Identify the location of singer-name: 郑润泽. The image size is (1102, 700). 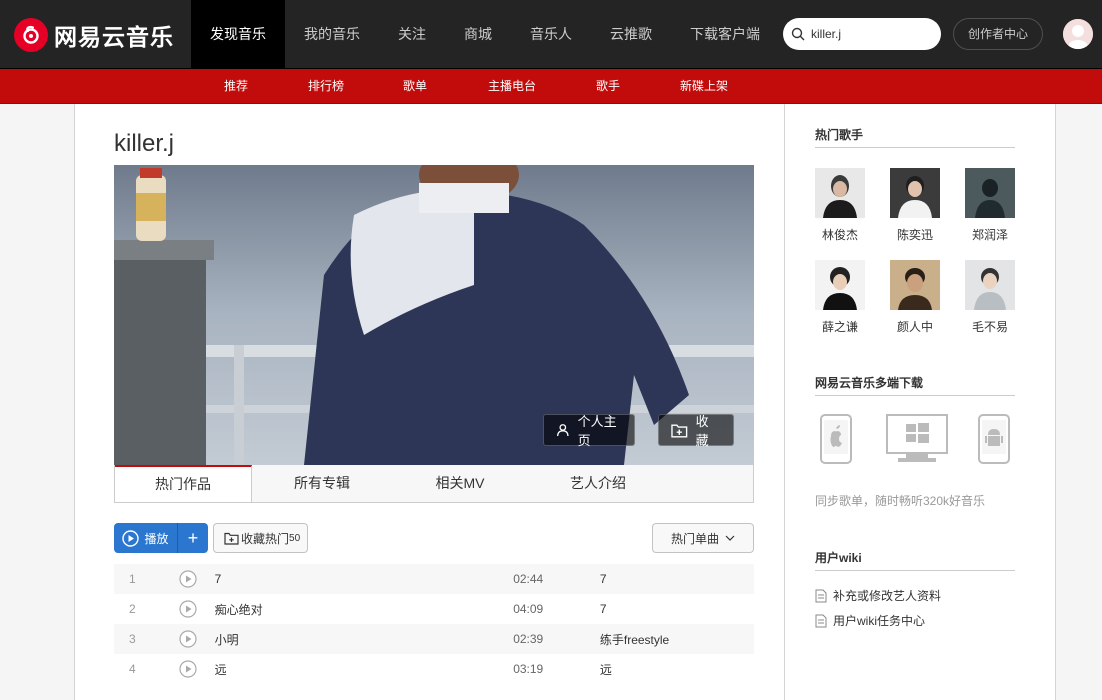
(990, 234).